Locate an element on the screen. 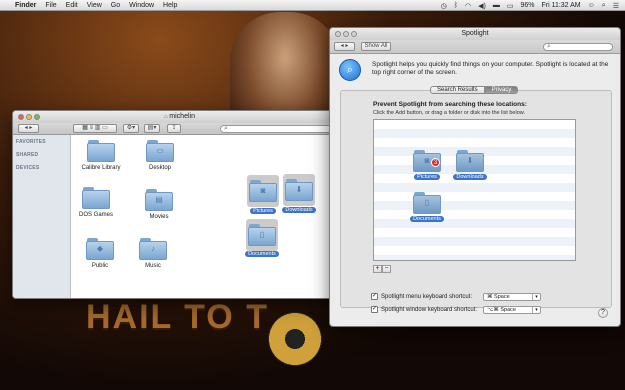 The height and width of the screenshot is (390, 625). folder-label: Public is located at coordinates (100, 266).